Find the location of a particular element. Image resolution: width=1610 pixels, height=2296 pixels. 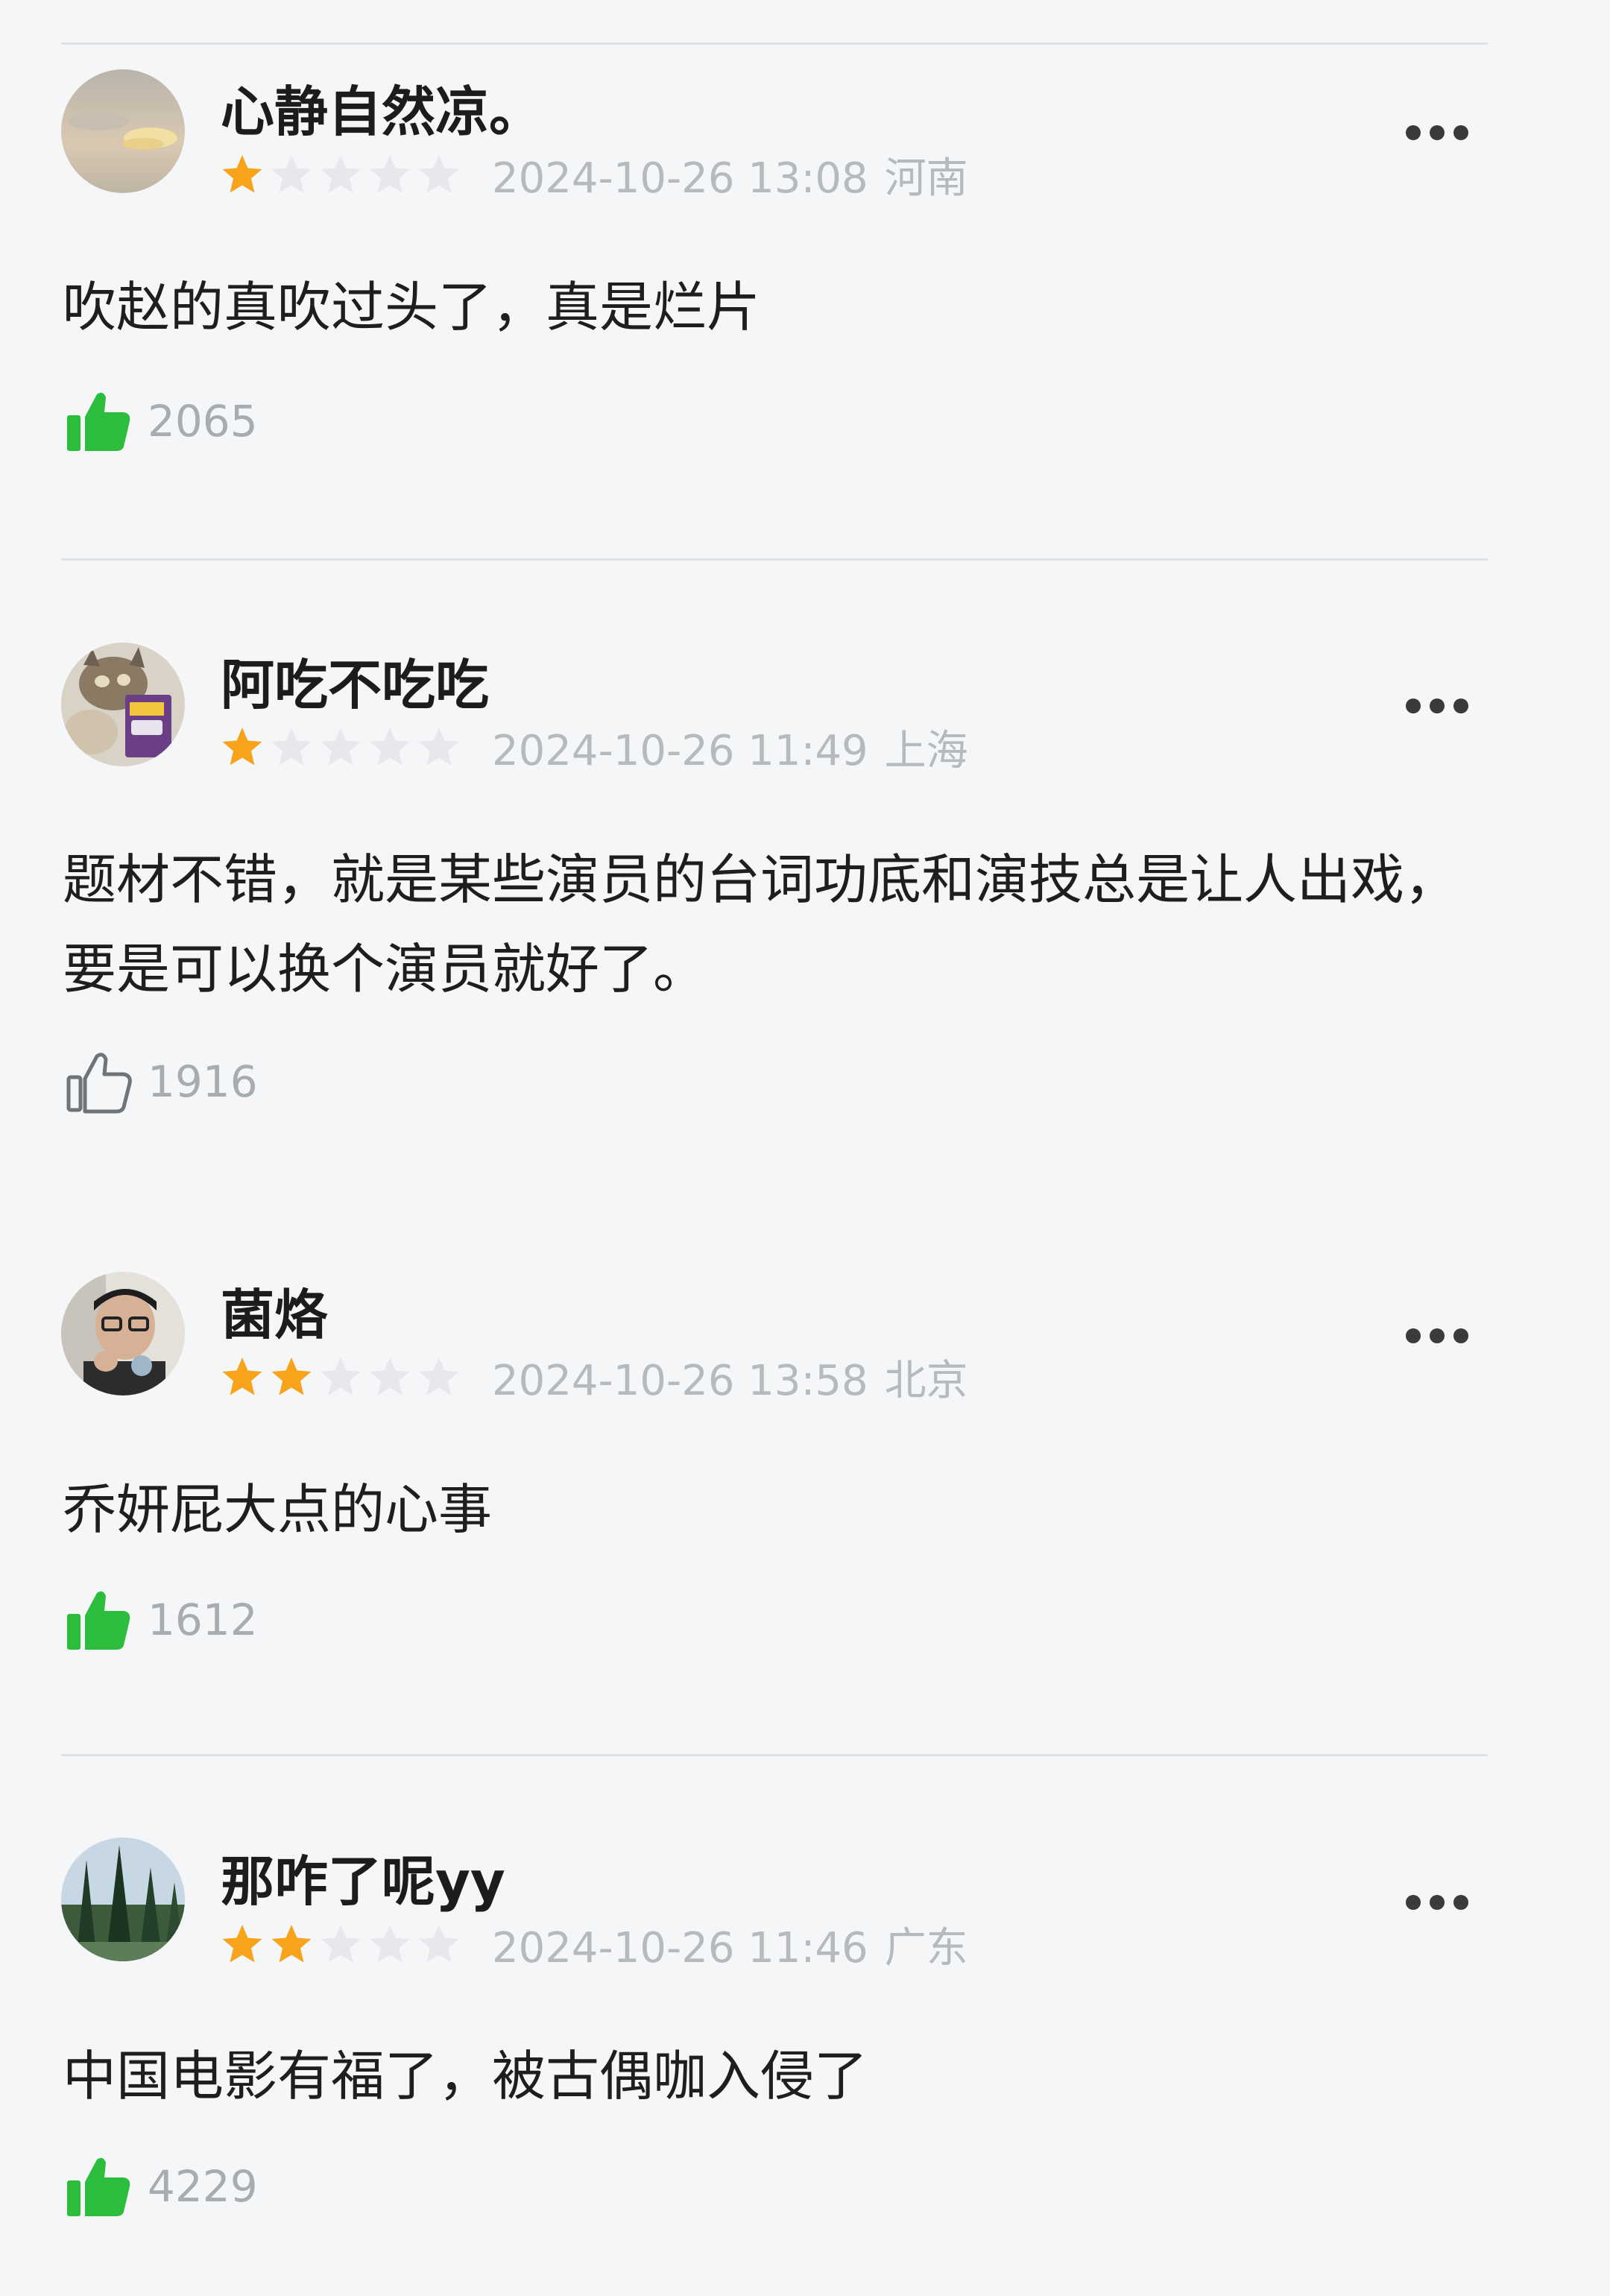

comment-text: 乔妍屁大点的心事 is located at coordinates (278, 1509).